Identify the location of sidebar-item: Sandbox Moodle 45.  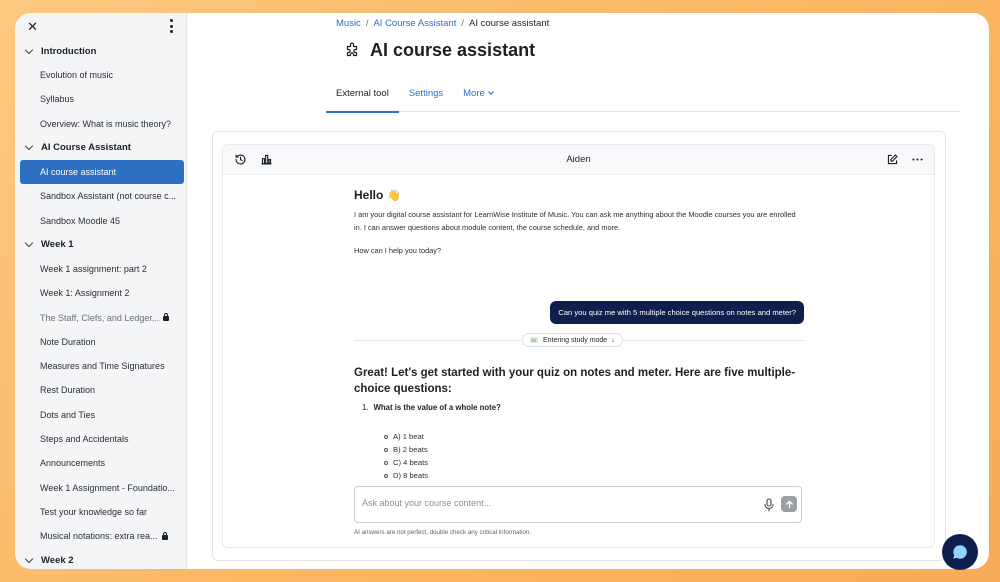
(100, 220).